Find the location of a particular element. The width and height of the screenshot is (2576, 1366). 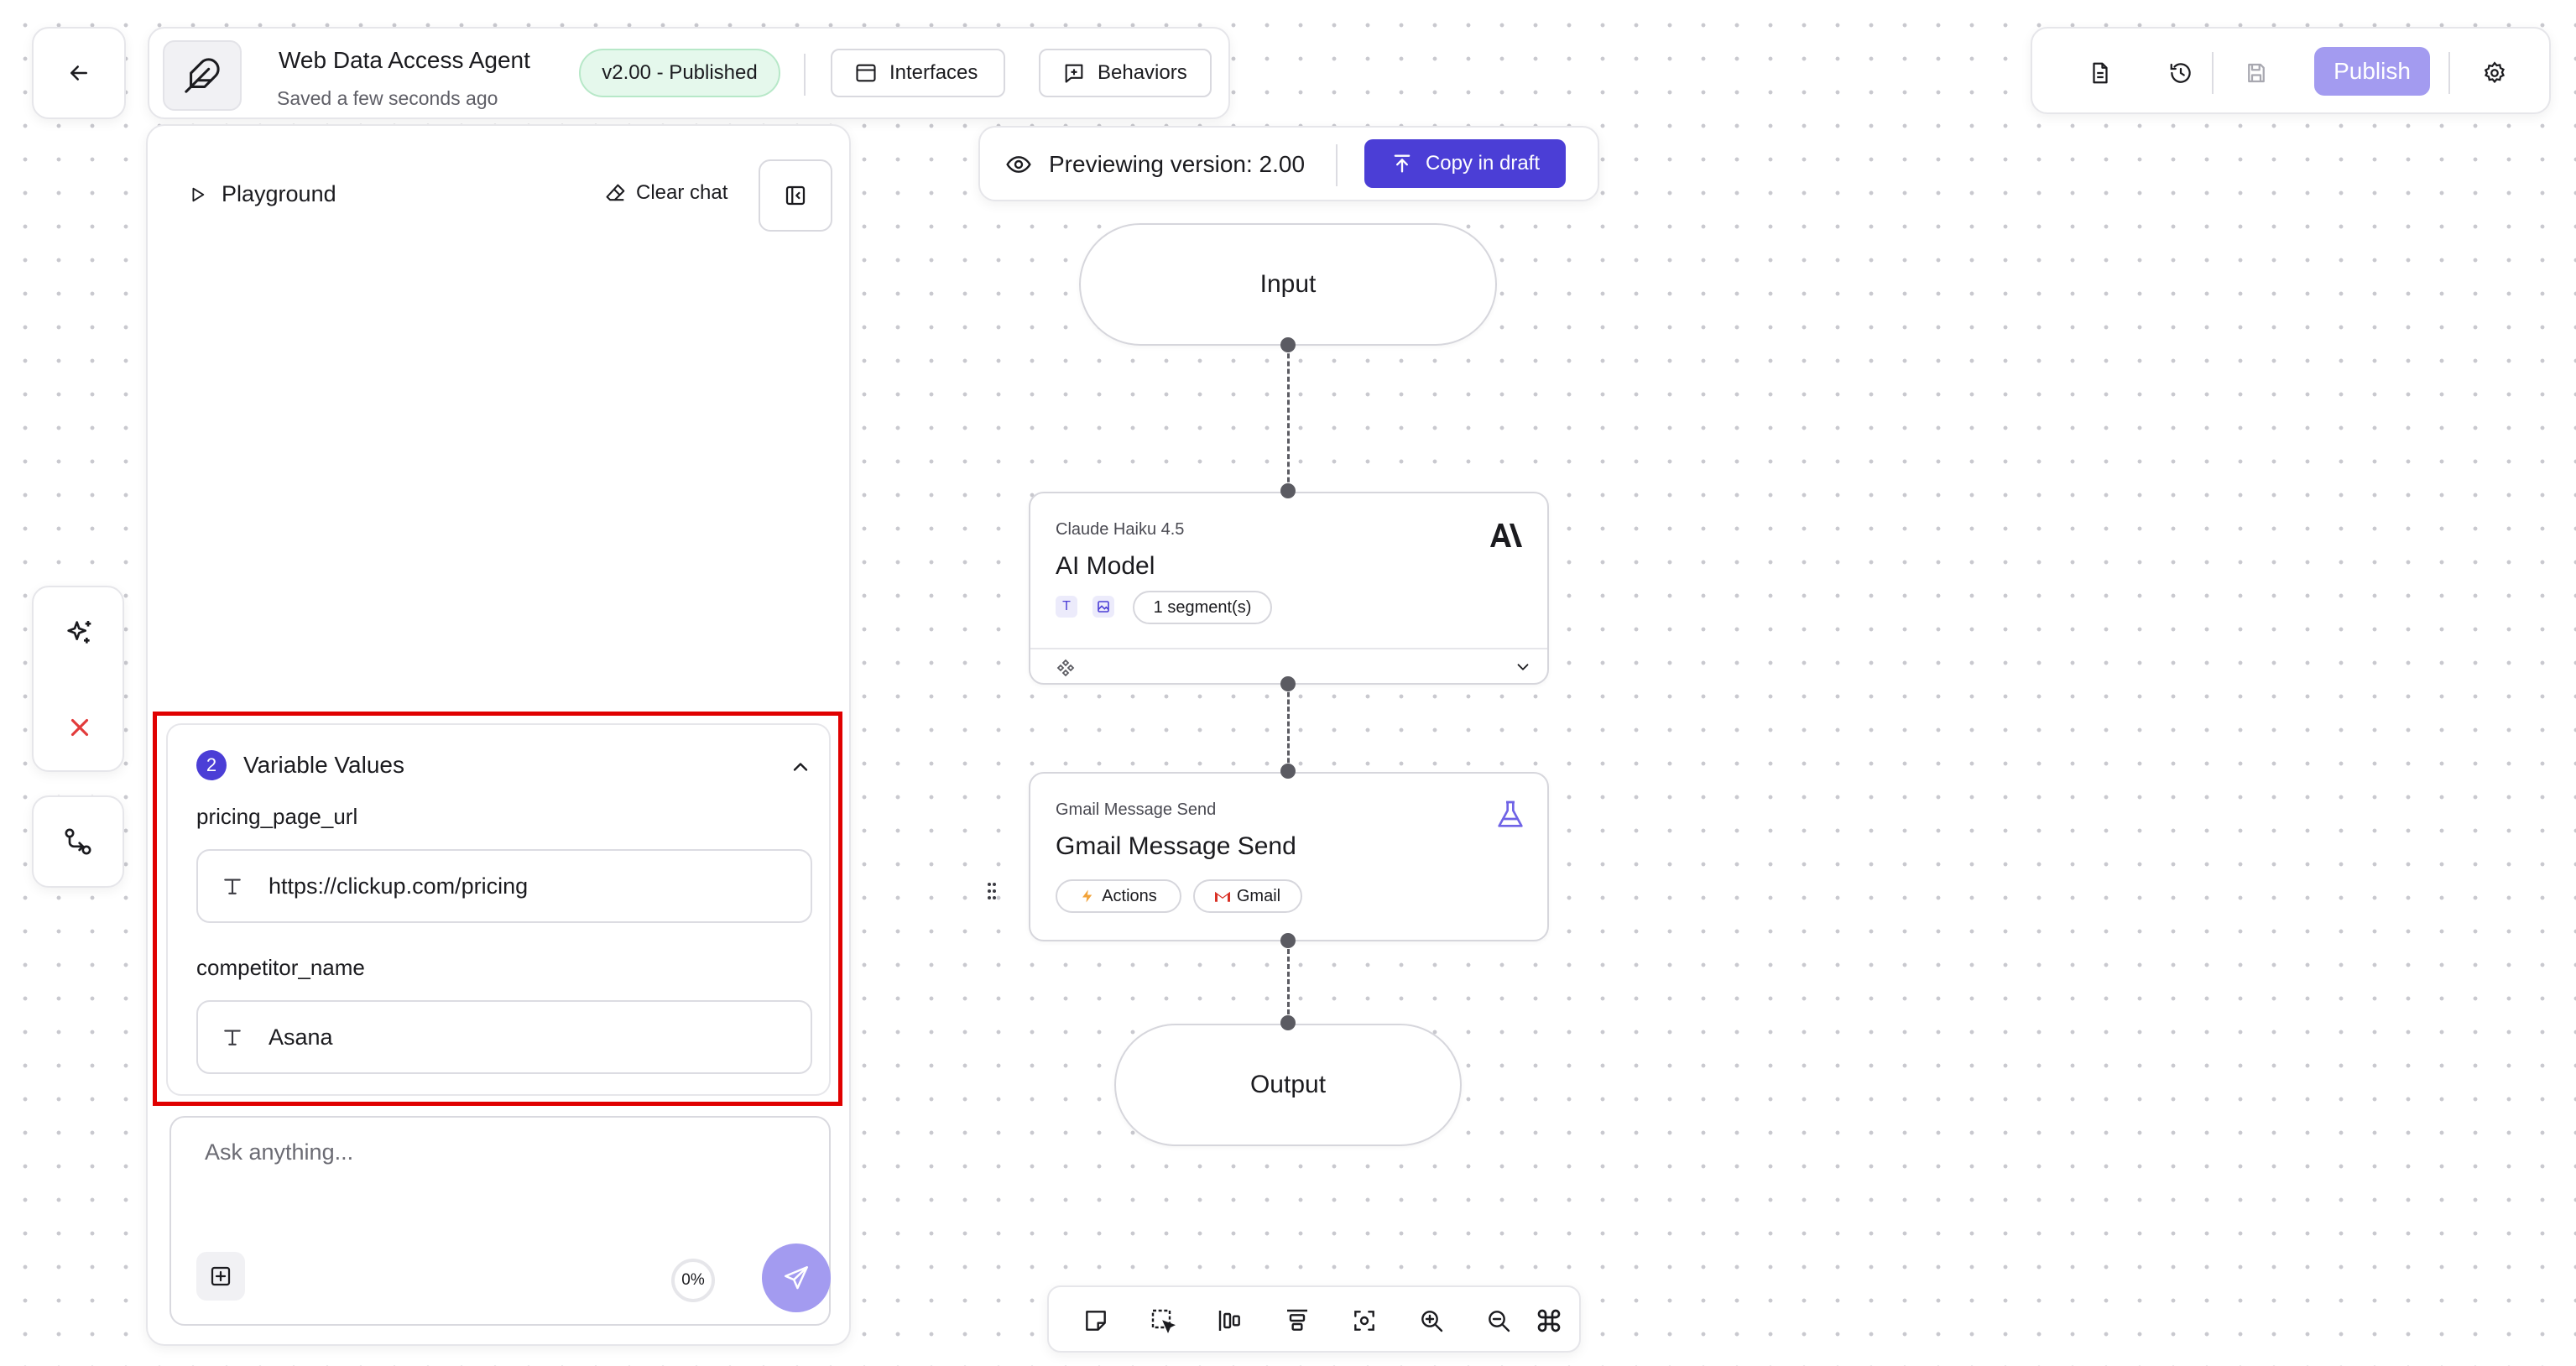

variable-count-badge: 2 is located at coordinates (211, 765).